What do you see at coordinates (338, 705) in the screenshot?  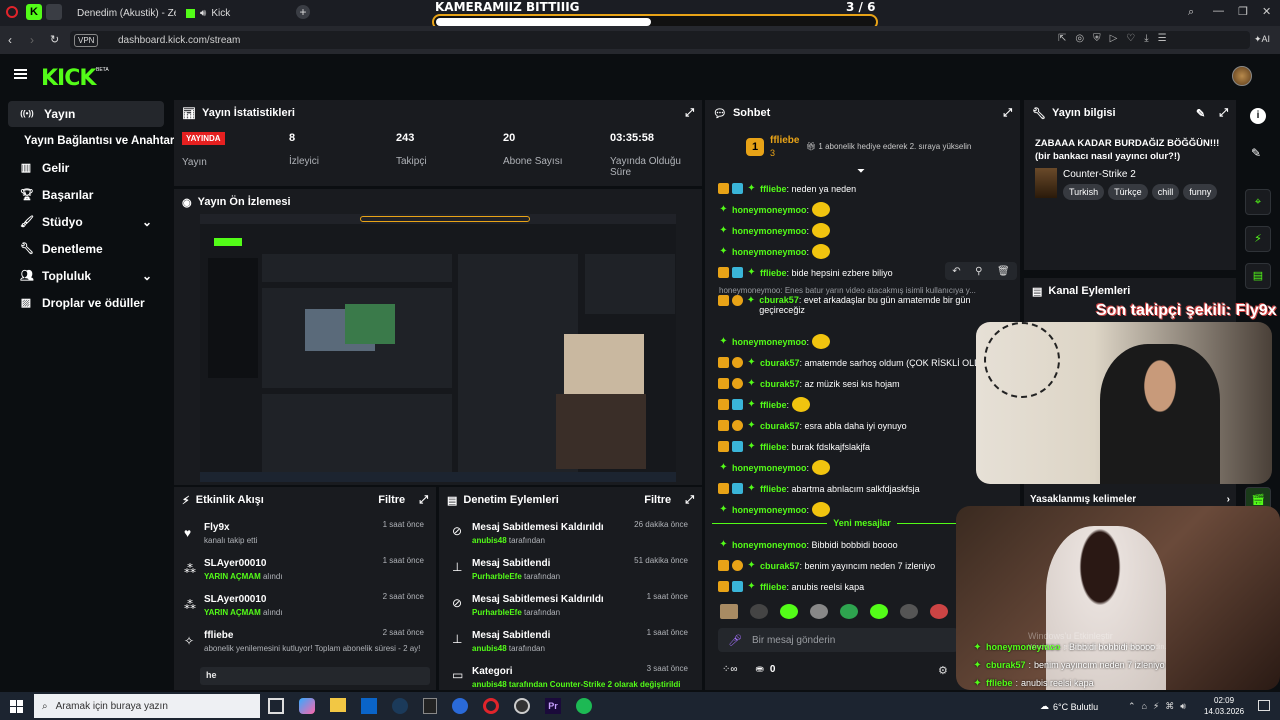 I see `folder-icon` at bounding box center [338, 705].